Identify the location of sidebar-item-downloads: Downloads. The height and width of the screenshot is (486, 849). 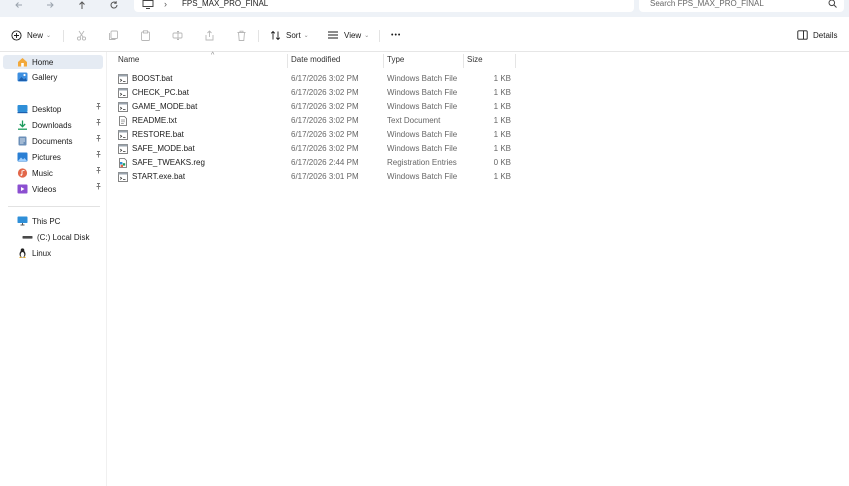
(53, 125).